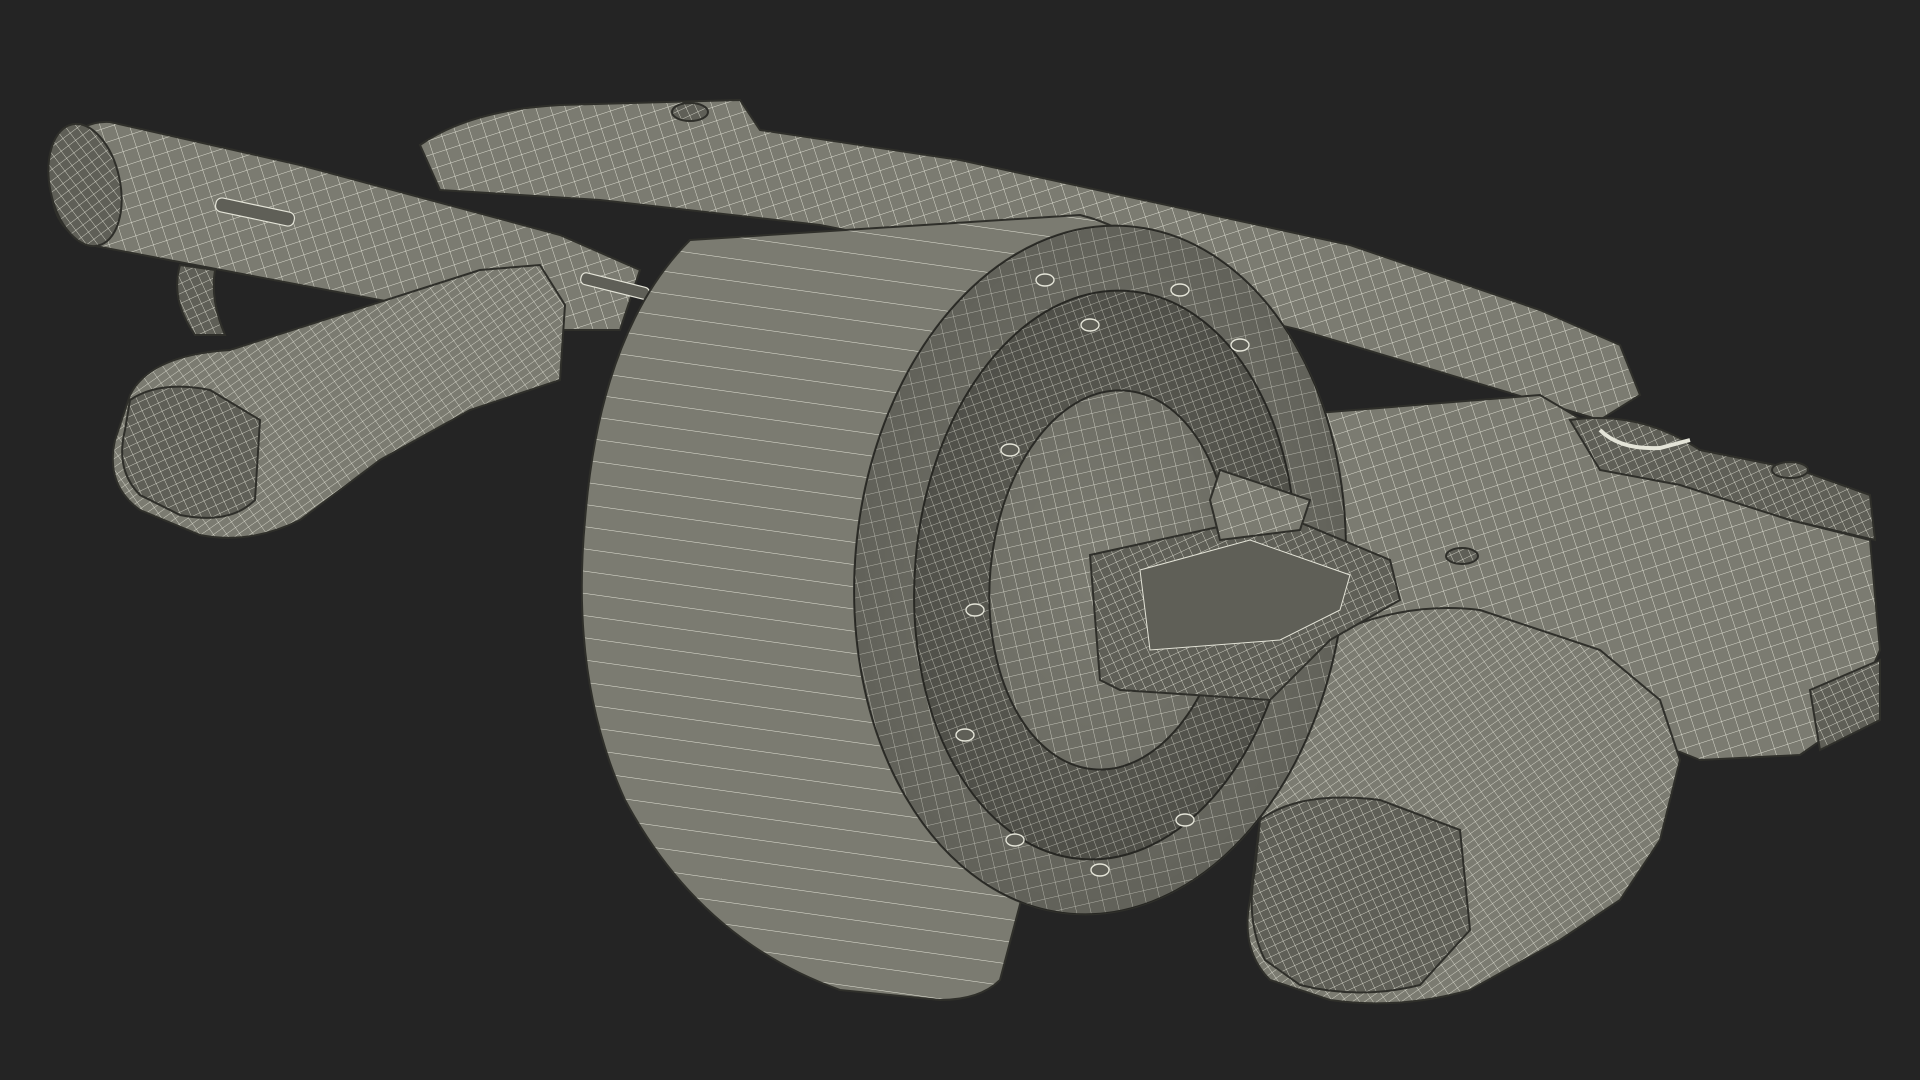  Describe the element at coordinates (690, 112) in the screenshot. I see `rail-screw-icon` at that location.